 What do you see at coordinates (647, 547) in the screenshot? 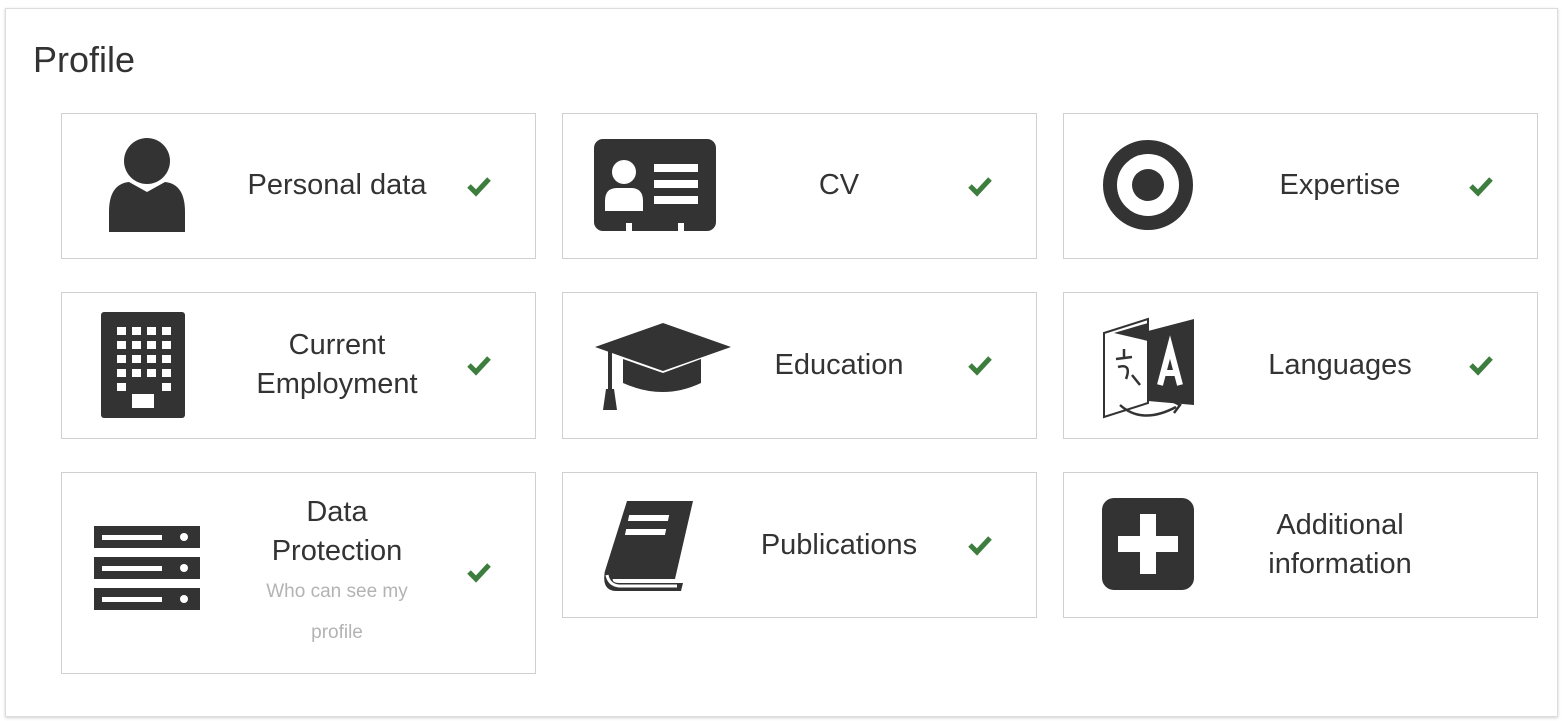
I see `book-icon` at bounding box center [647, 547].